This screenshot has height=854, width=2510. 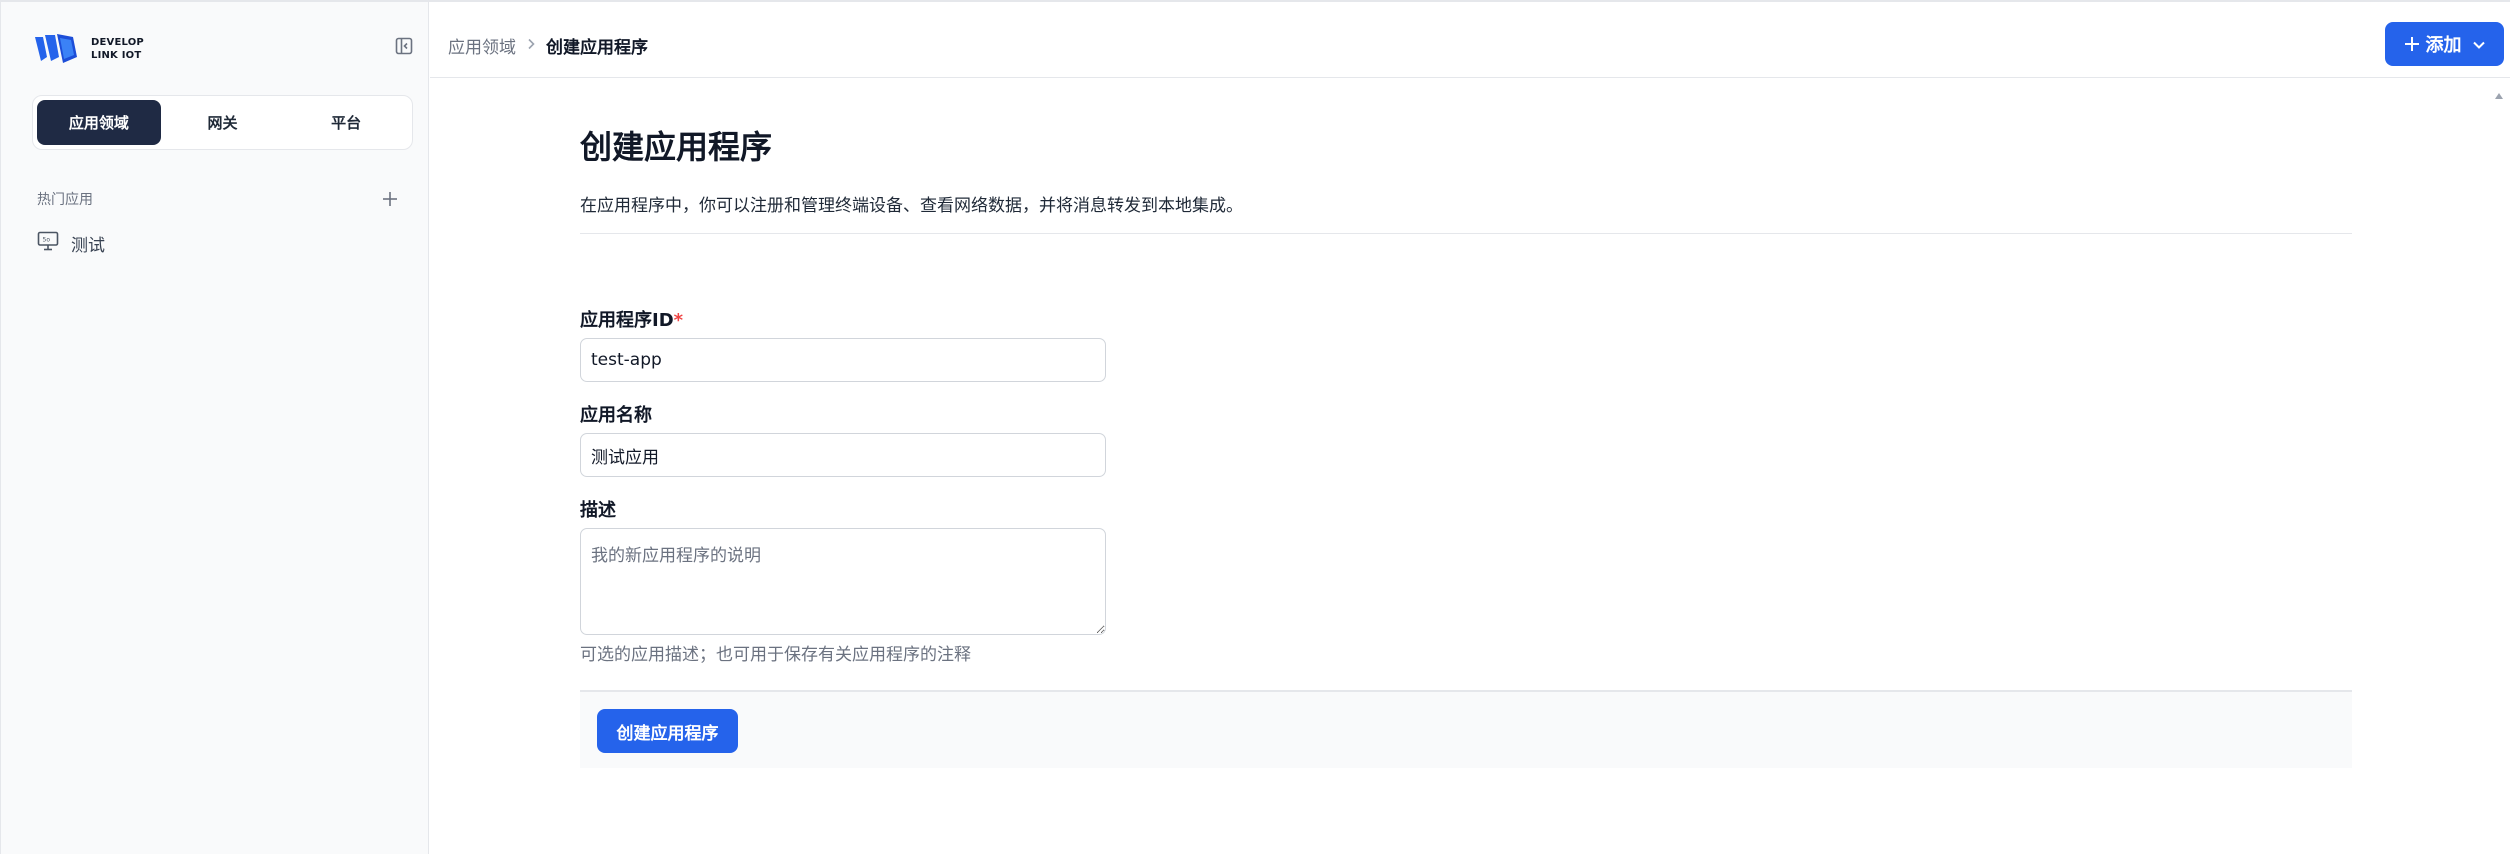 I want to click on description-hint: 可选的应用描述；也可用于保存有关应用程序的注释, so click(x=775, y=655).